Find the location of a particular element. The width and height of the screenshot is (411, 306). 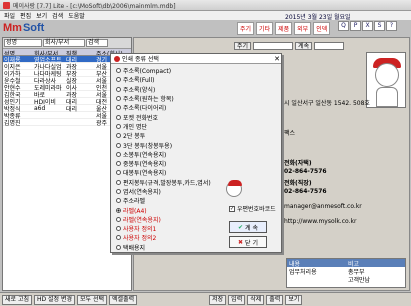

print-option-radio: 라벨(A4) is located at coordinates (171, 210).